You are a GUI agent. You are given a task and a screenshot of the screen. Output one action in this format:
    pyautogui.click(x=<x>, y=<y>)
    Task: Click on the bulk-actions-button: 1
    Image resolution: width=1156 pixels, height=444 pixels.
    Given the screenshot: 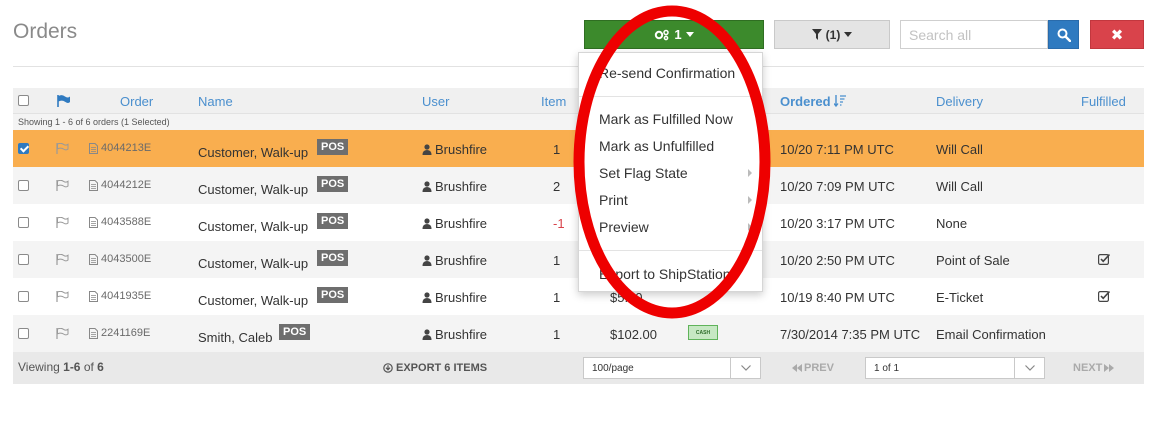 What is the action you would take?
    pyautogui.click(x=674, y=34)
    